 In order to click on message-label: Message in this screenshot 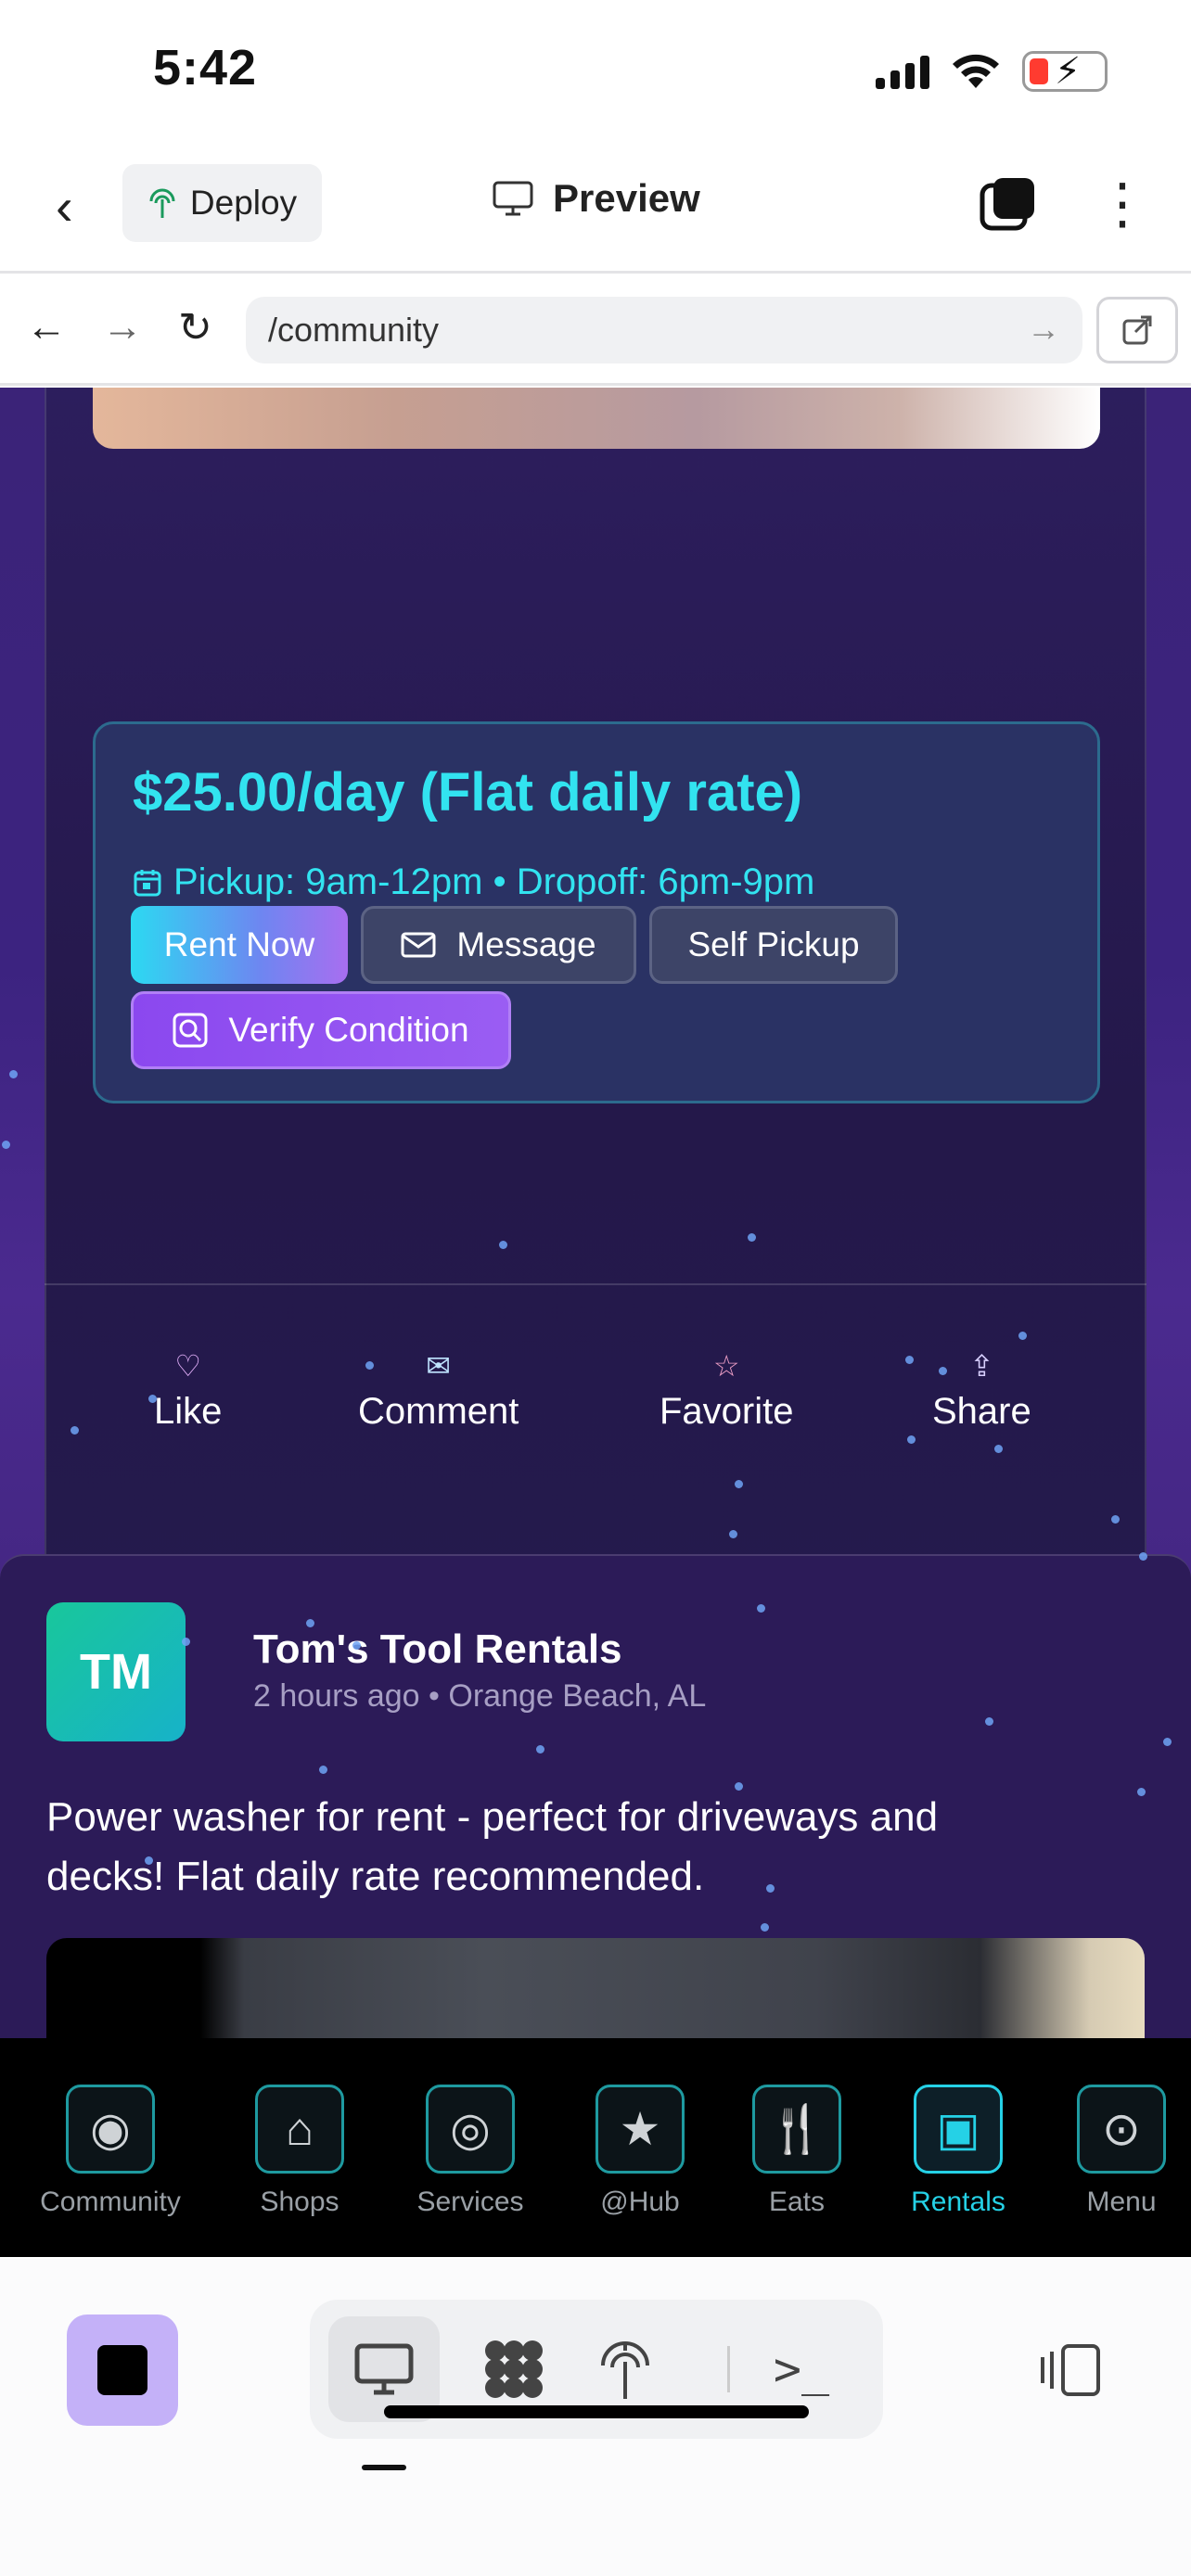, I will do `click(526, 944)`.